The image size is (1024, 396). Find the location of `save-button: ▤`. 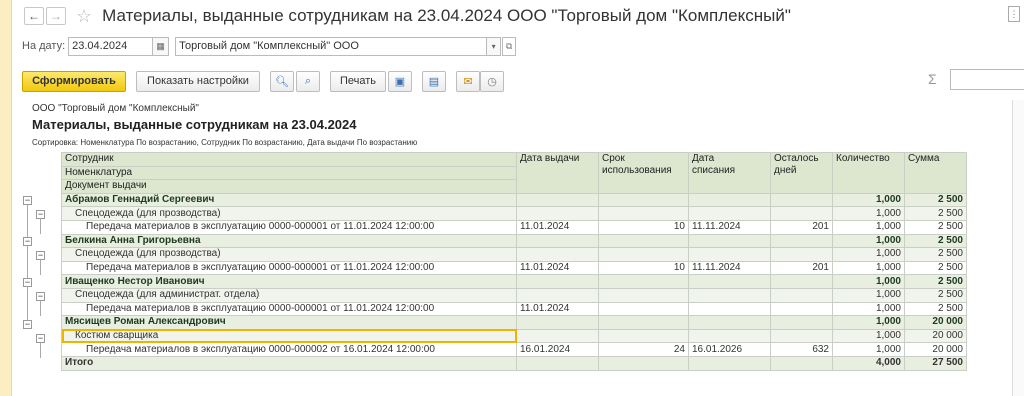

save-button: ▤ is located at coordinates (434, 81).